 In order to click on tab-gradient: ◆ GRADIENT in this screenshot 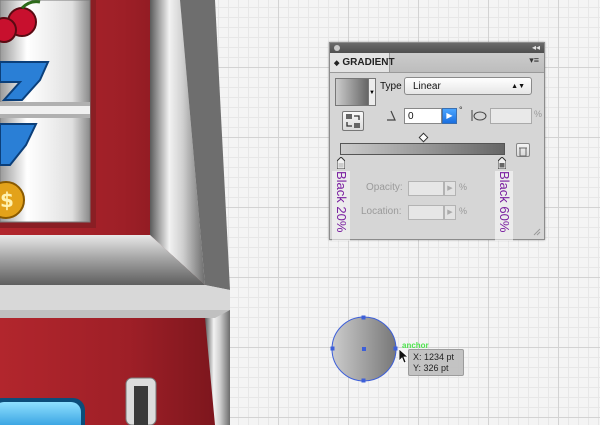, I will do `click(362, 62)`.